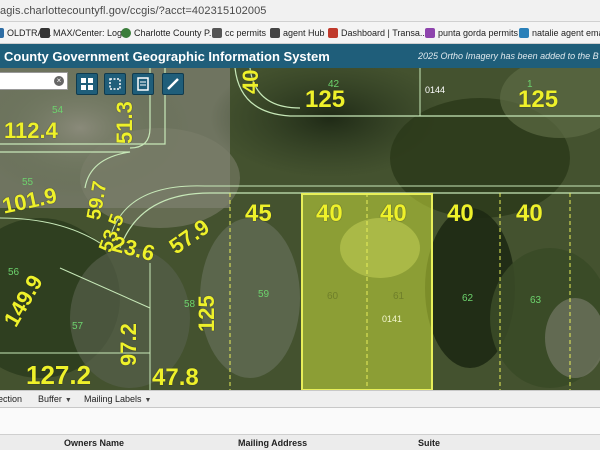 The height and width of the screenshot is (450, 600). I want to click on selection-menu: ection, so click(11, 399).